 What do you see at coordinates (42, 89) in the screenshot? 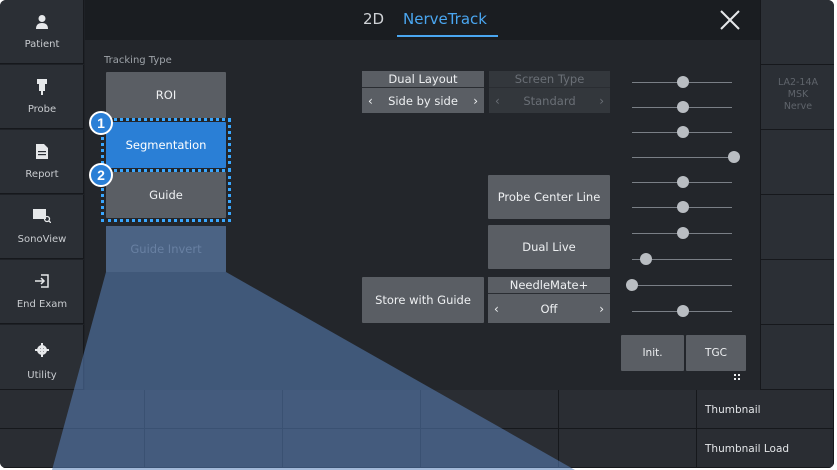
I see `probe-icon` at bounding box center [42, 89].